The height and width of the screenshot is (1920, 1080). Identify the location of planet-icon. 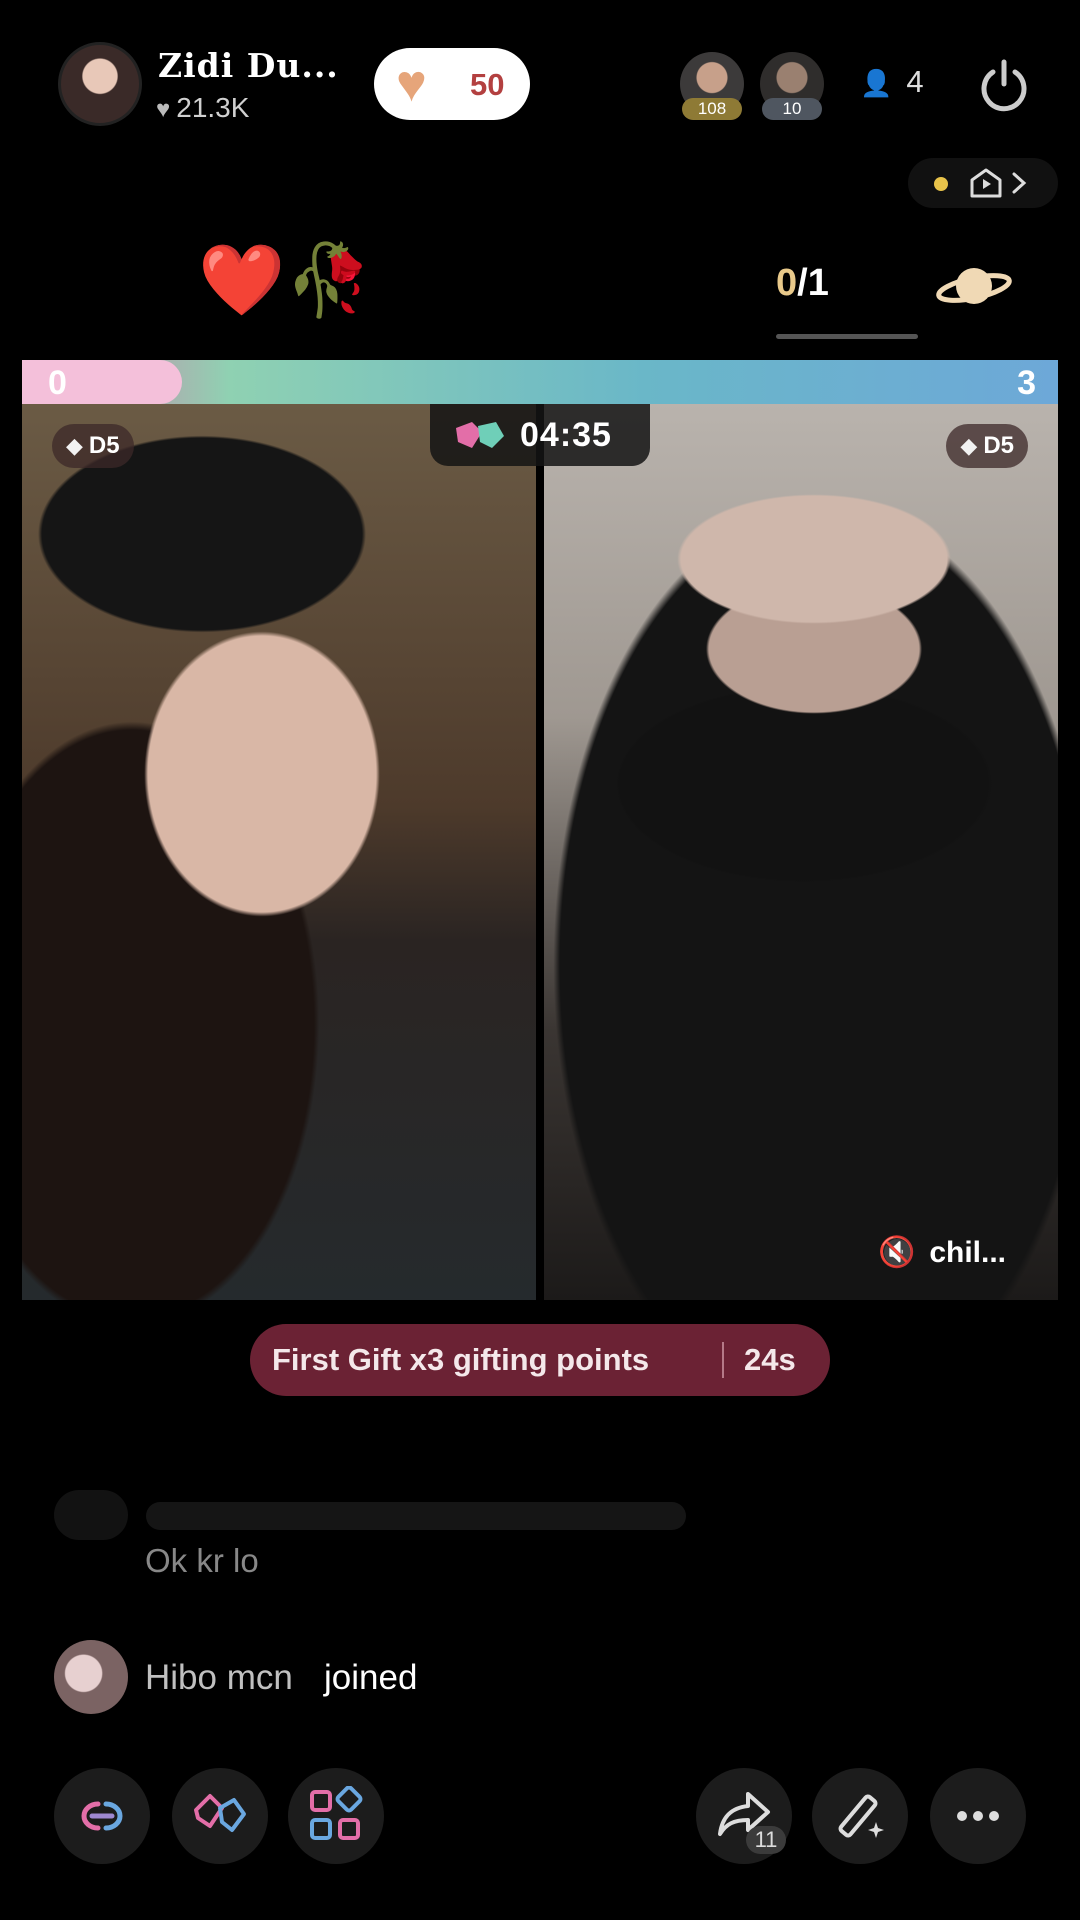
(974, 286).